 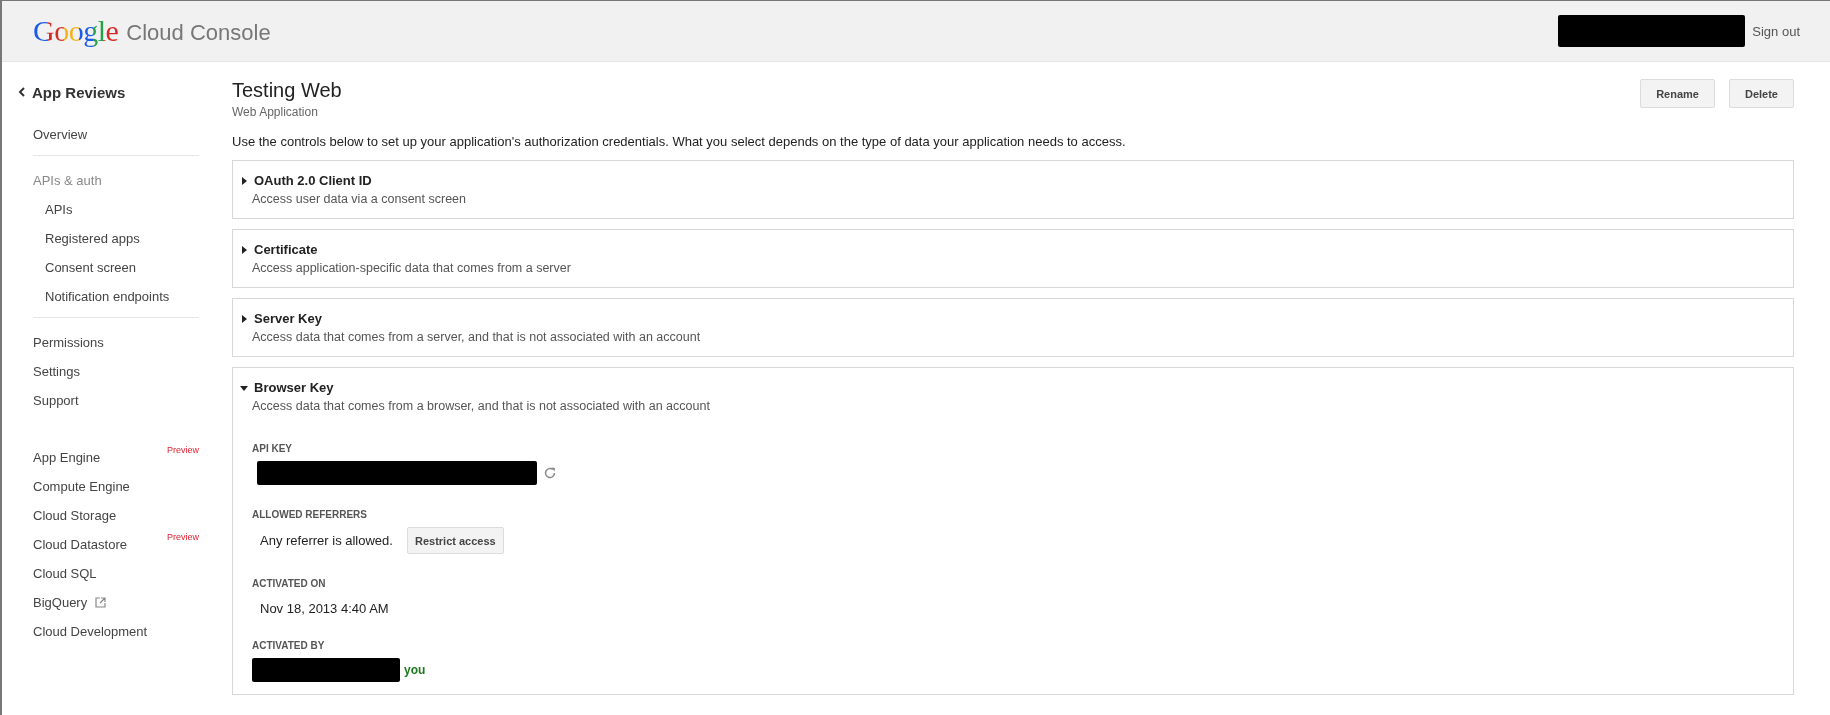 I want to click on refresh-icon, so click(x=550, y=473).